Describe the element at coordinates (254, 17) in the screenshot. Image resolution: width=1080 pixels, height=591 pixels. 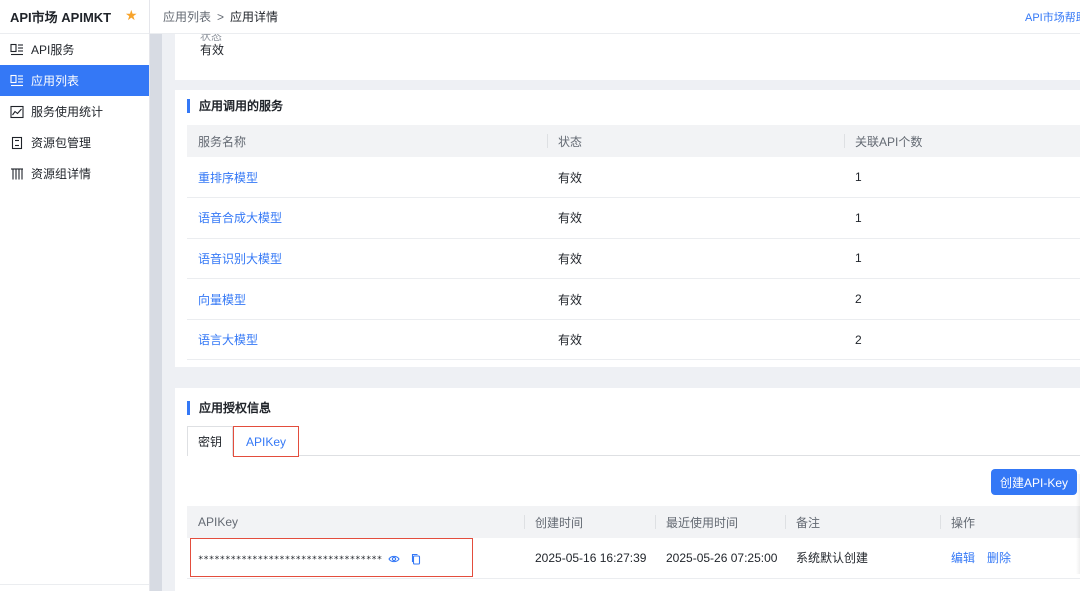
I see `breadcrumb-current: 应用详情` at that location.